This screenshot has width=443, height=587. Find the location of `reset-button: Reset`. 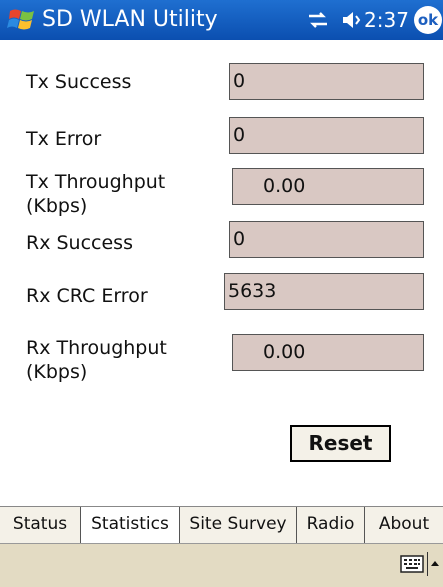

reset-button: Reset is located at coordinates (340, 443).